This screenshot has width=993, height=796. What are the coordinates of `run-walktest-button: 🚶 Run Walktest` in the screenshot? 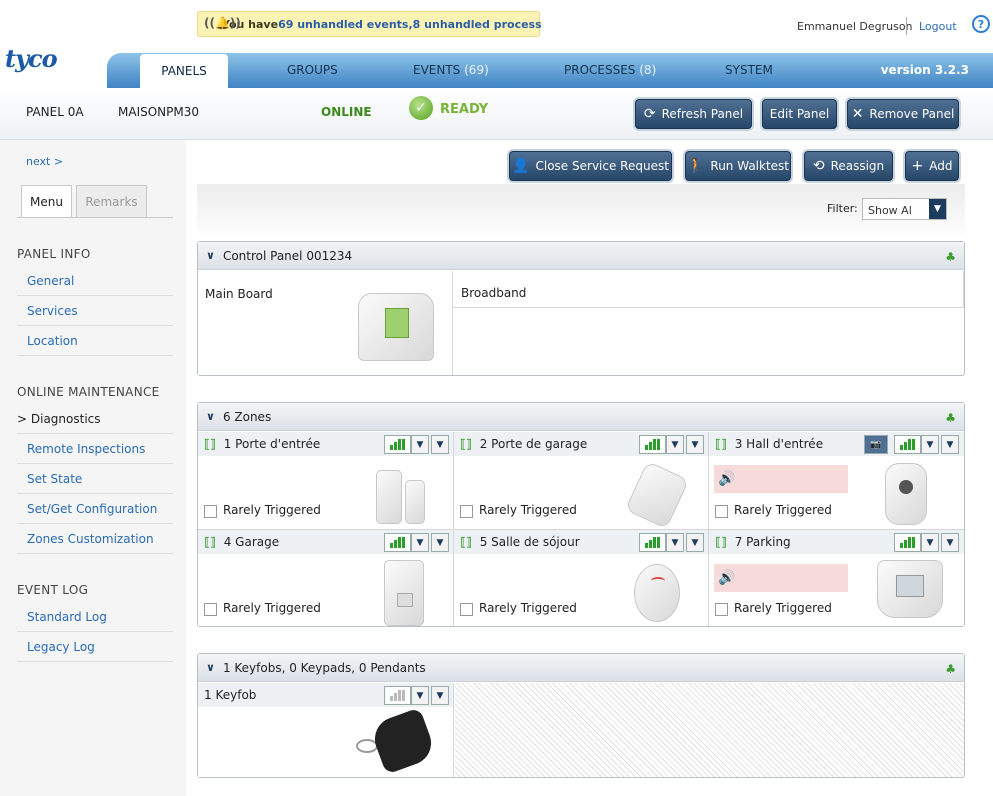 It's located at (738, 166).